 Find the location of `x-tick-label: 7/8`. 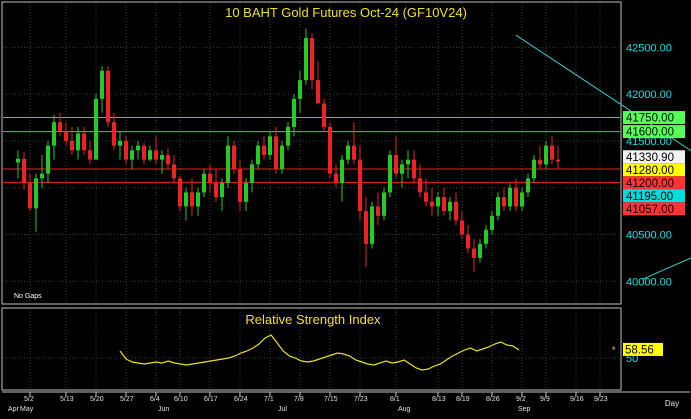

x-tick-label: 7/8 is located at coordinates (299, 399).